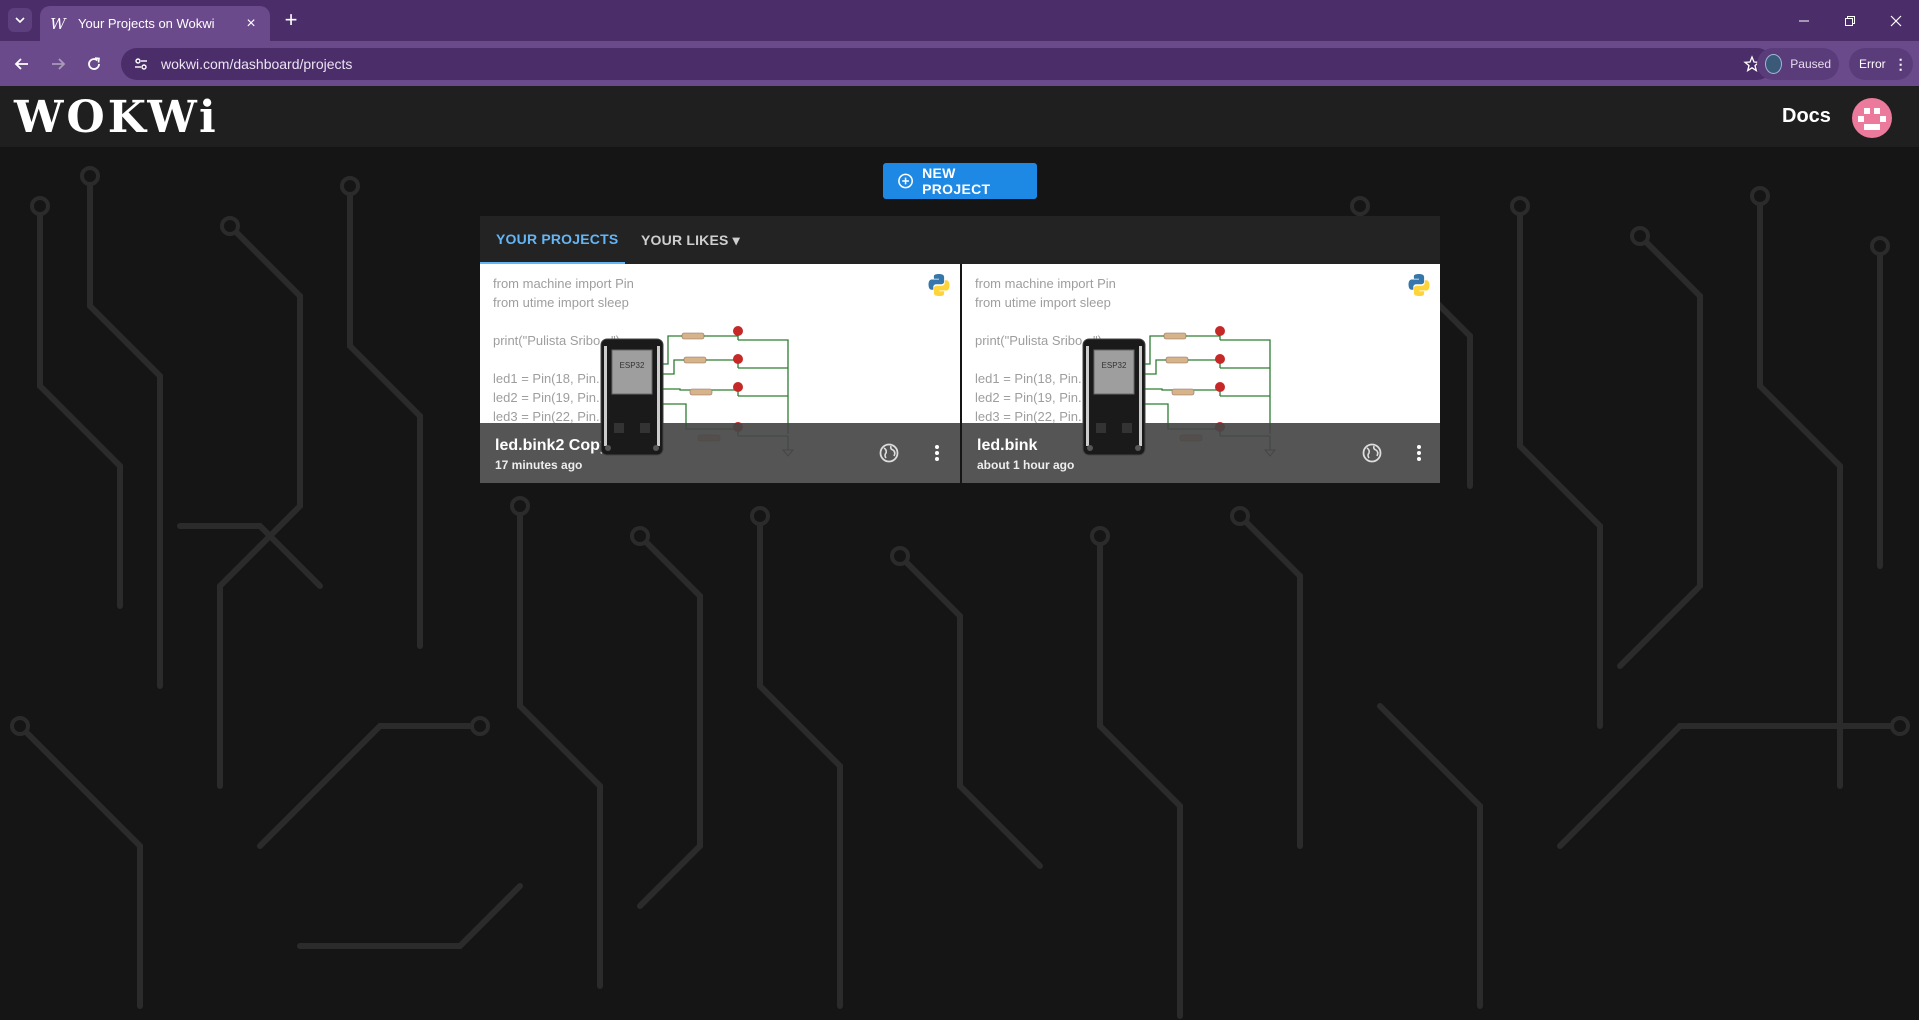 The height and width of the screenshot is (1020, 1919). I want to click on arrow-left-icon, so click(21, 64).